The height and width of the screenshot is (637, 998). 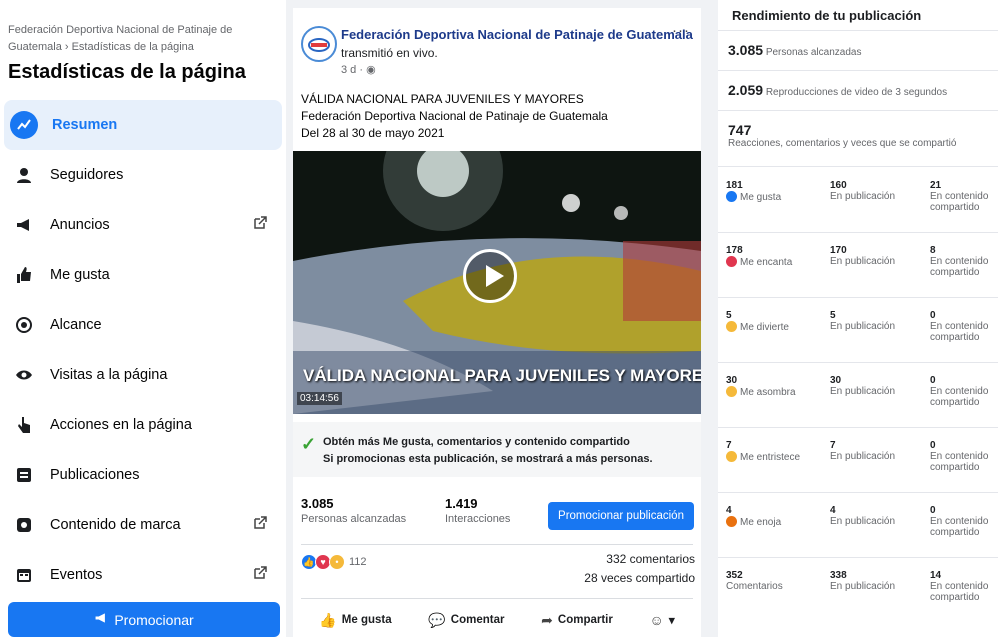 What do you see at coordinates (143, 475) in the screenshot?
I see `nav-item-publicaciones: Publicaciones` at bounding box center [143, 475].